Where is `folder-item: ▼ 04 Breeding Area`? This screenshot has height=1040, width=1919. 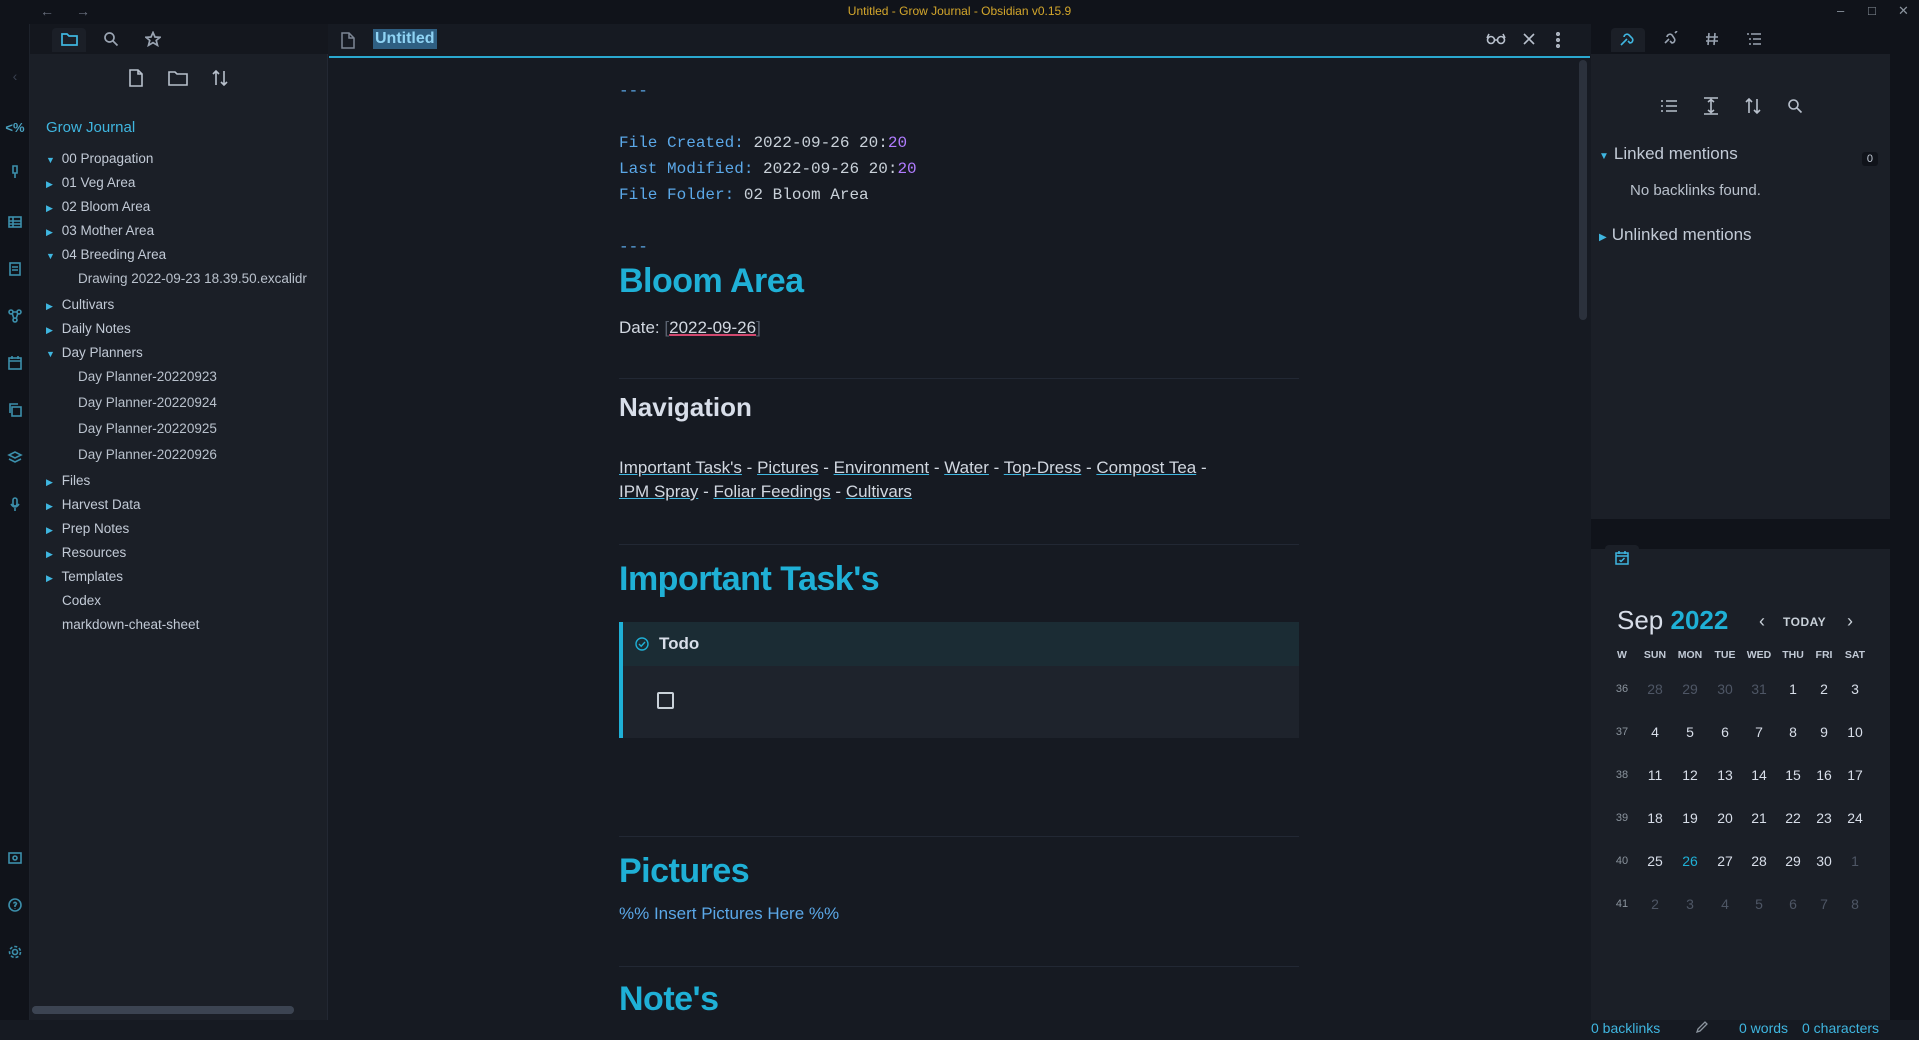
folder-item: ▼ 04 Breeding Area is located at coordinates (106, 255).